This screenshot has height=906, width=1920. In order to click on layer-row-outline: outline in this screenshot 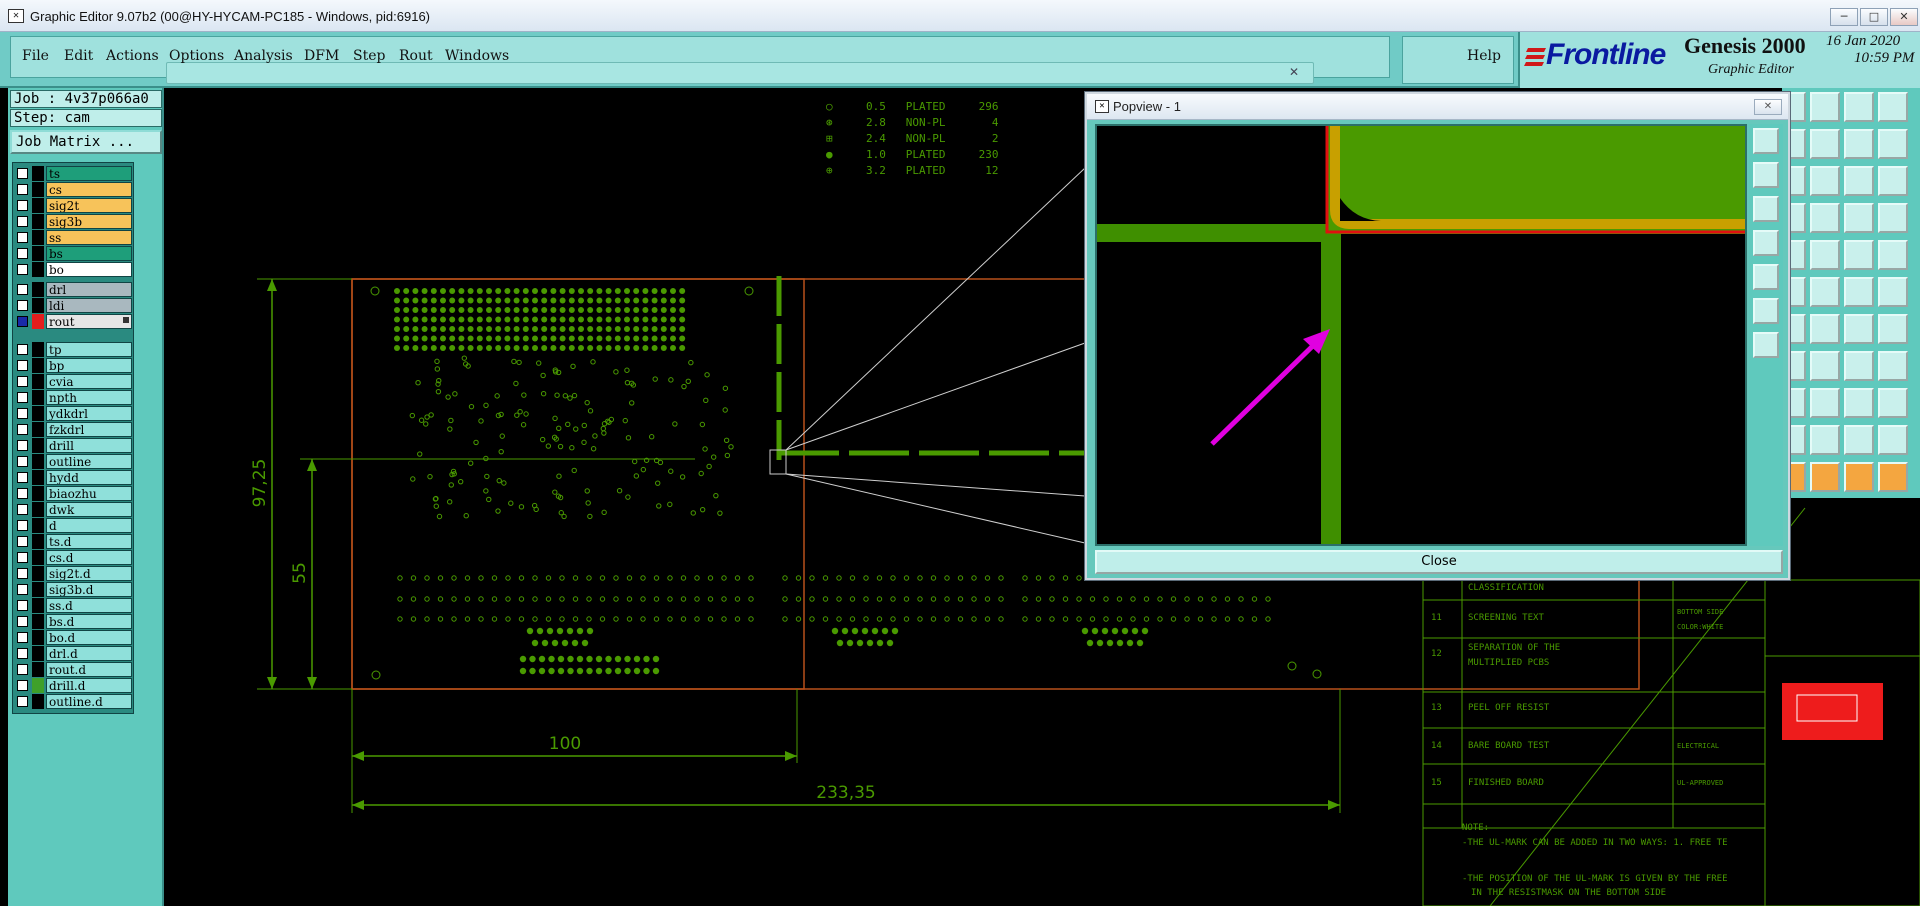, I will do `click(73, 461)`.